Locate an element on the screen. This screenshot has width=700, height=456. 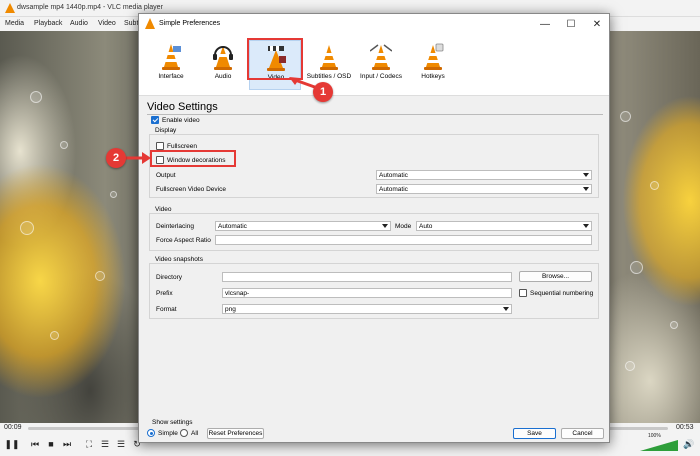
step-marker-2: 2 is located at coordinates (116, 158).